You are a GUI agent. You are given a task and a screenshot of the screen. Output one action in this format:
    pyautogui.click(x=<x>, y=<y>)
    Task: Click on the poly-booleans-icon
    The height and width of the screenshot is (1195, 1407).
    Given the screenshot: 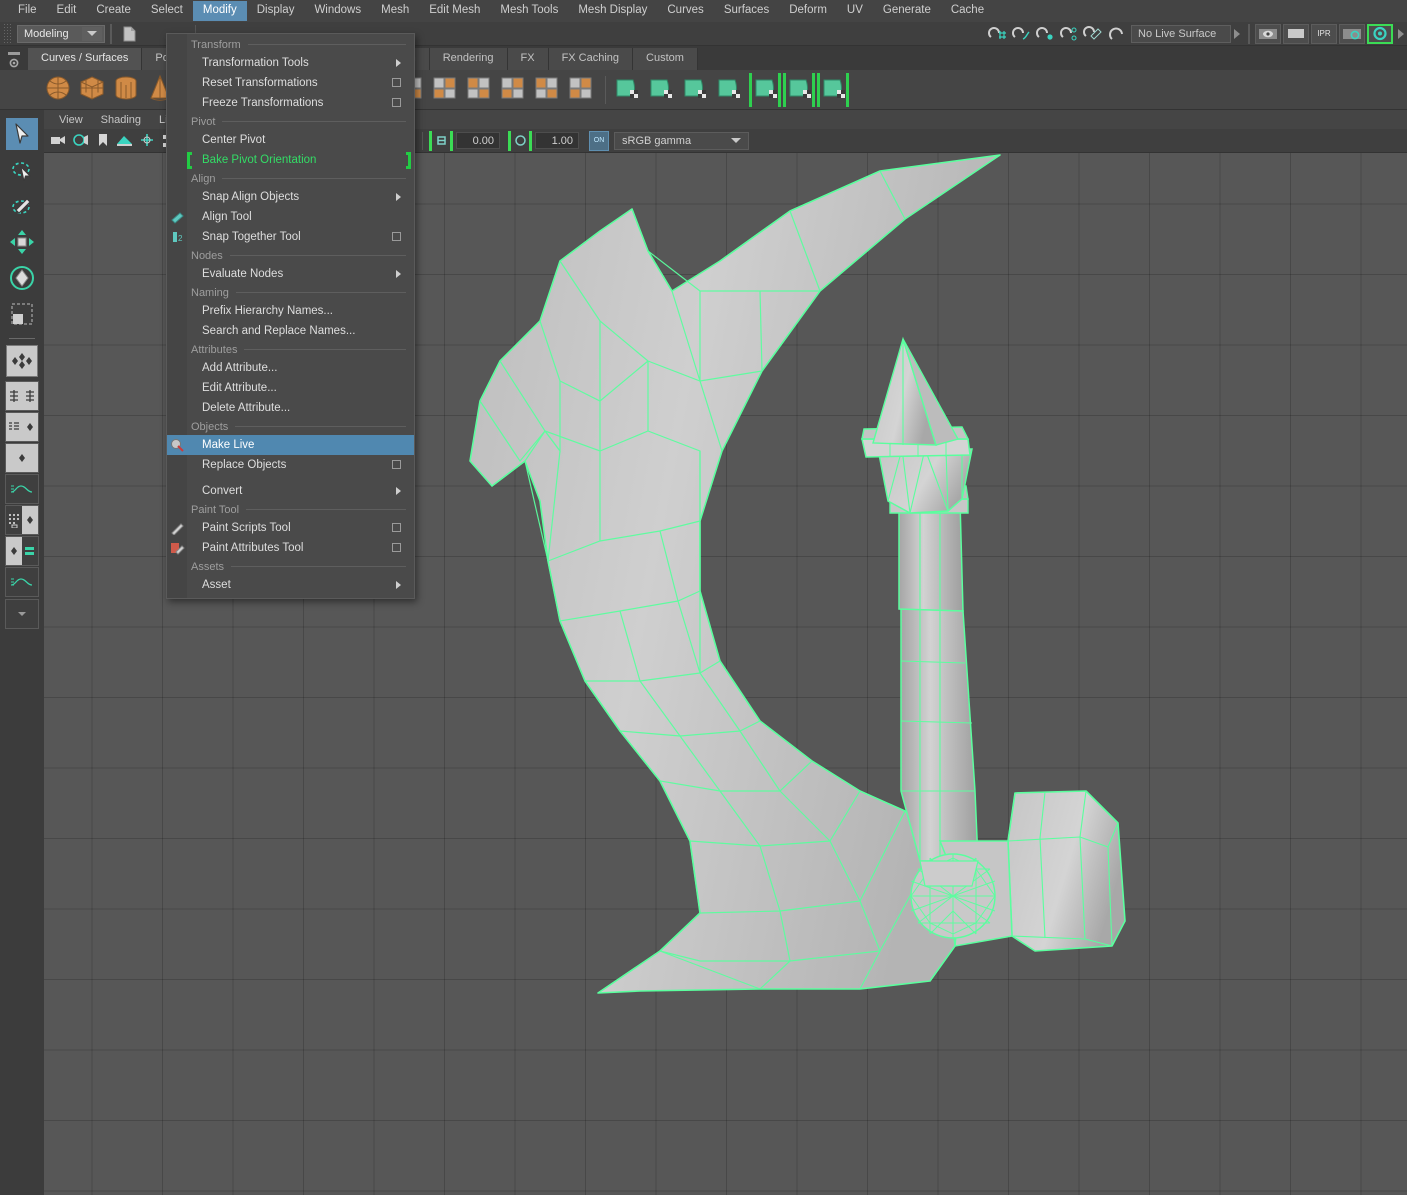 What is the action you would take?
    pyautogui.click(x=480, y=90)
    